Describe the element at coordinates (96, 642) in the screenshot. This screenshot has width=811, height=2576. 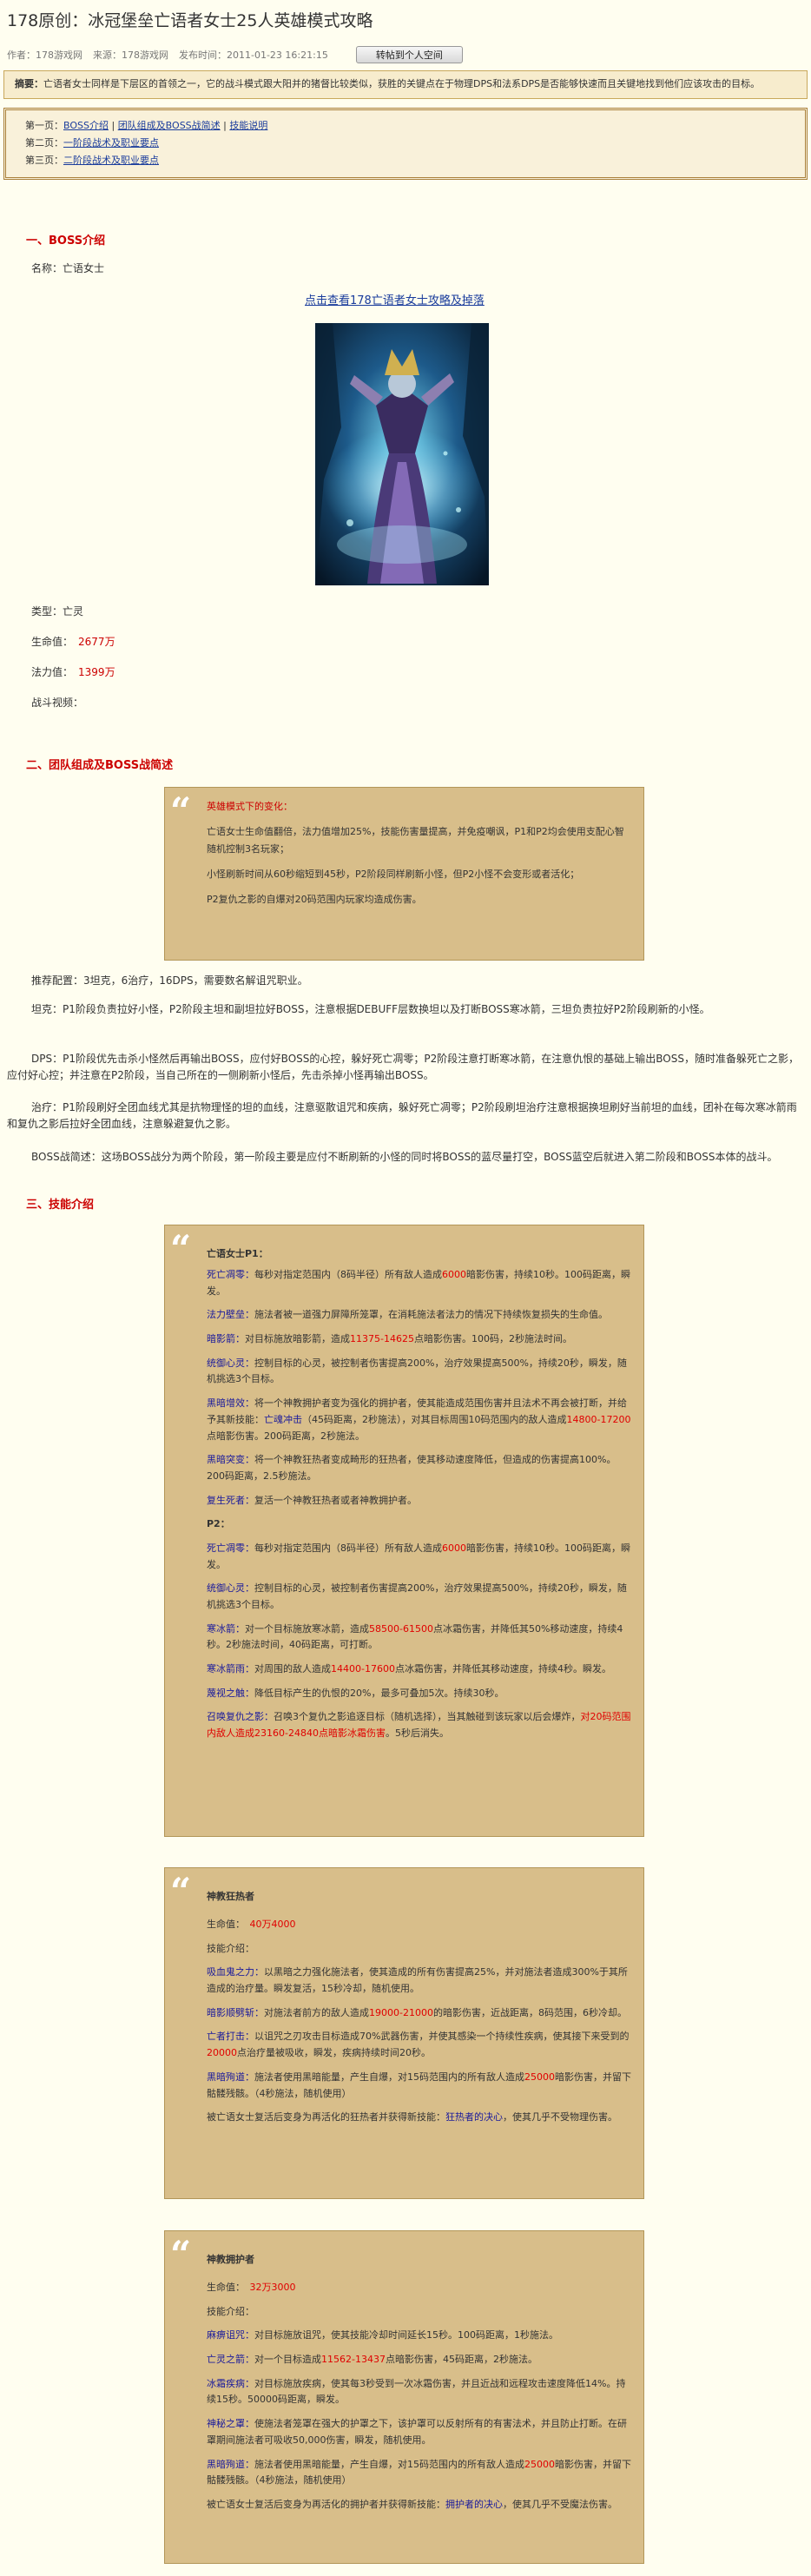
I see `hp-value: 2677万` at that location.